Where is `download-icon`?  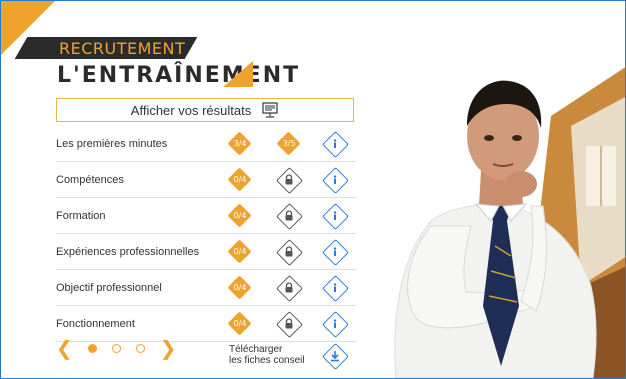 download-icon is located at coordinates (335, 356).